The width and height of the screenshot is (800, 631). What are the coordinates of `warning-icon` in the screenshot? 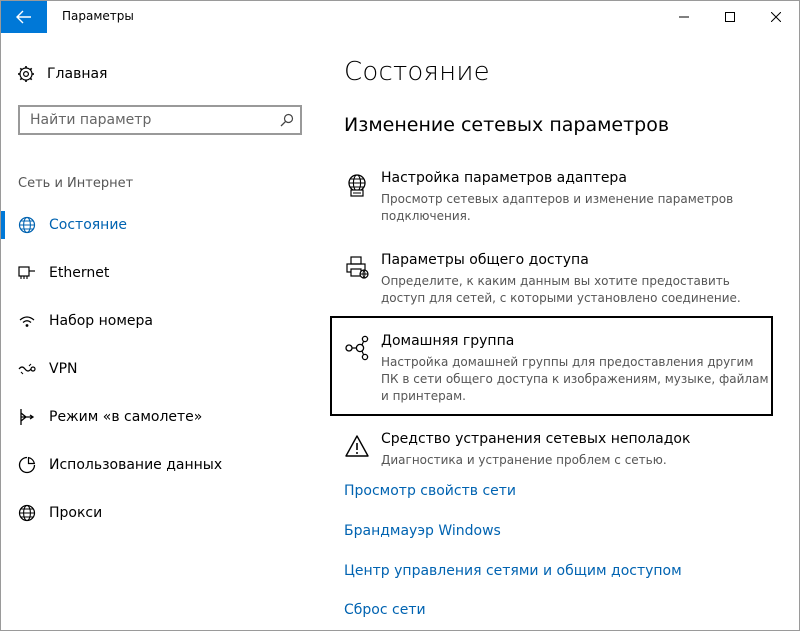 It's located at (357, 446).